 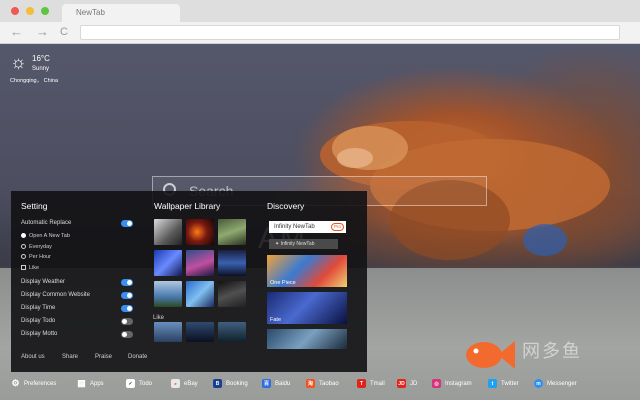 I want to click on discovery-card, so click(x=307, y=339).